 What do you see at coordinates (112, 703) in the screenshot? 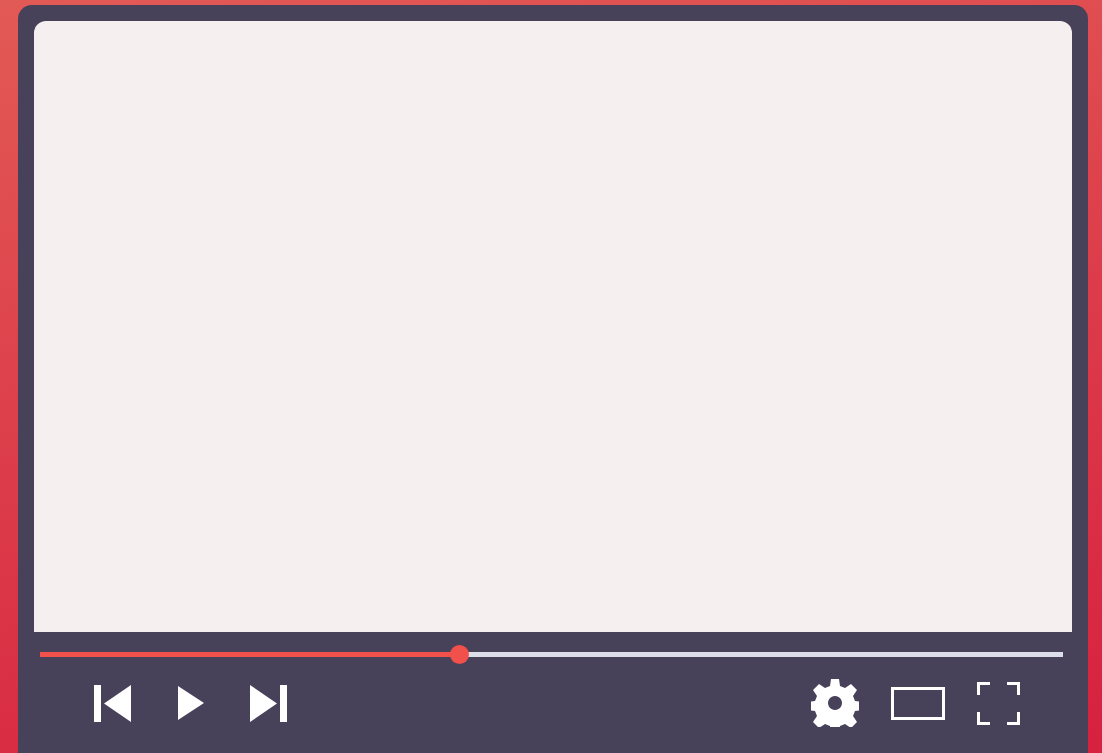
I see `previous-icon` at bounding box center [112, 703].